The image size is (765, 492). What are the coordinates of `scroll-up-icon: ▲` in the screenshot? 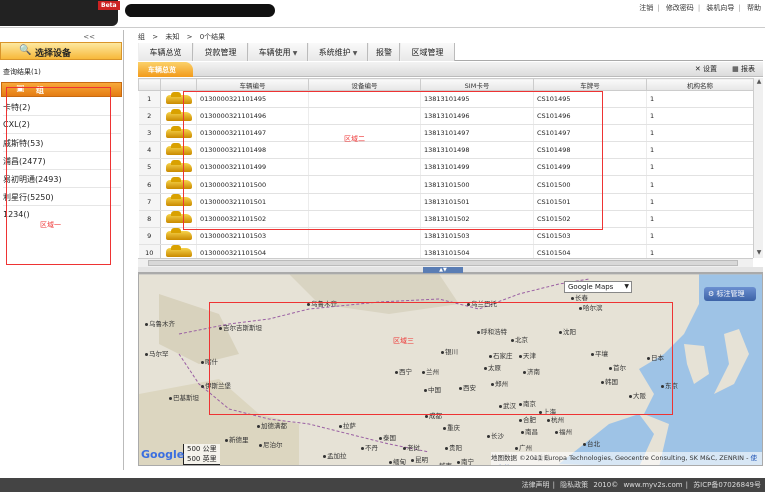 It's located at (759, 82).